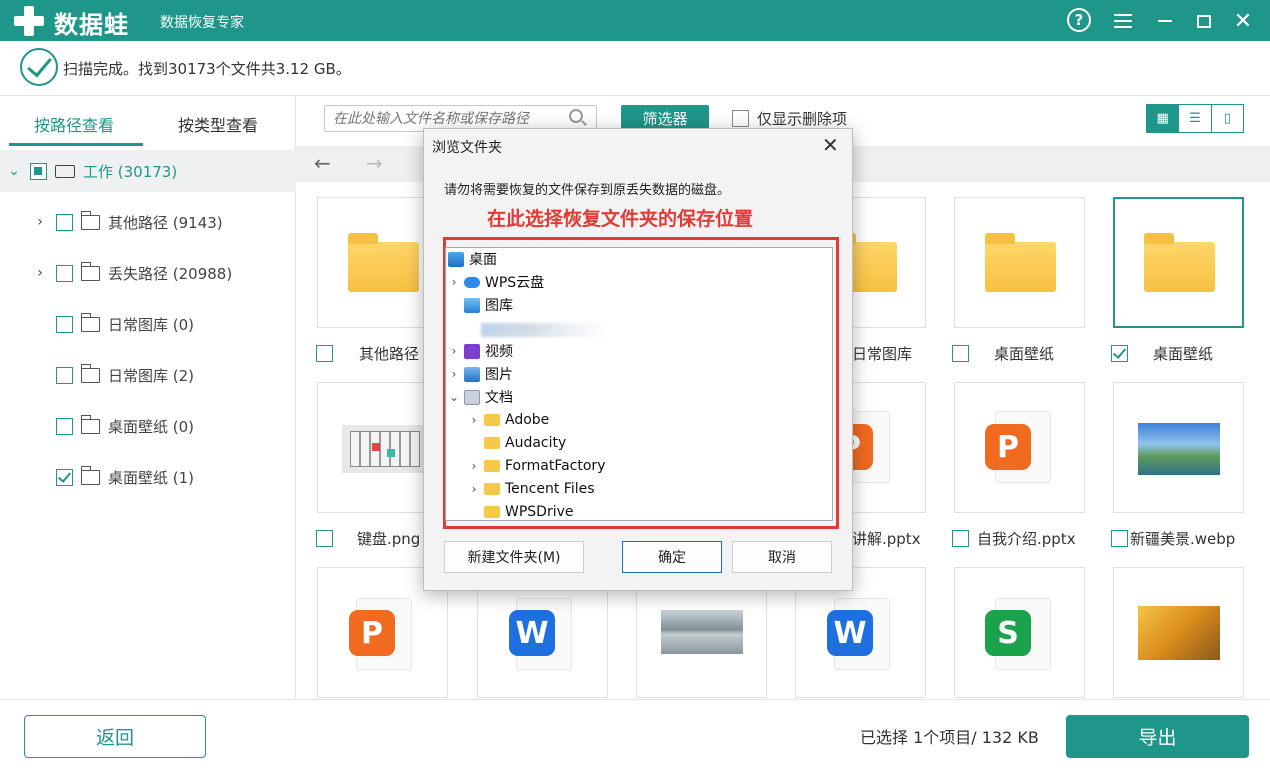 The image size is (1270, 777). Describe the element at coordinates (368, 538) in the screenshot. I see `file-card-label: 键盘.png` at that location.